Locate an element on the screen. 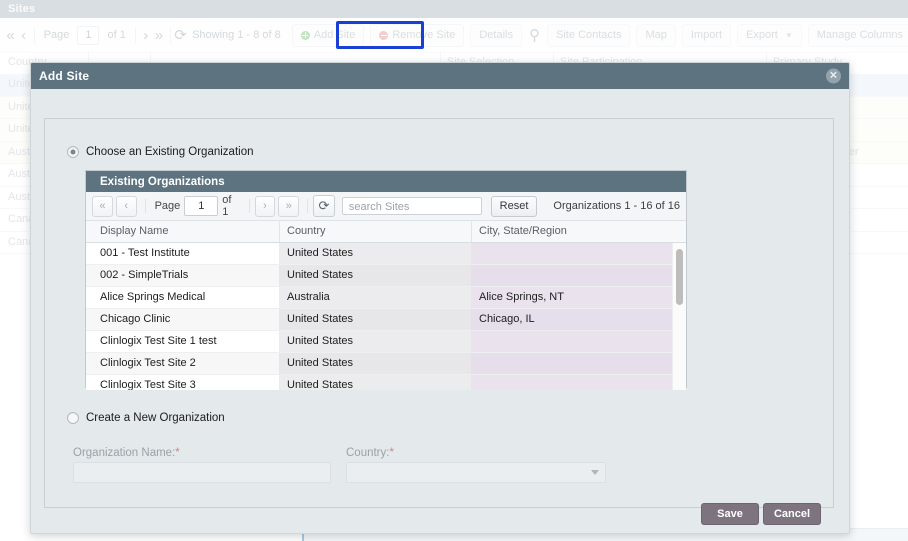 The height and width of the screenshot is (541, 908). org-count-label: Organizations 1 - 16 of 16 is located at coordinates (616, 206).